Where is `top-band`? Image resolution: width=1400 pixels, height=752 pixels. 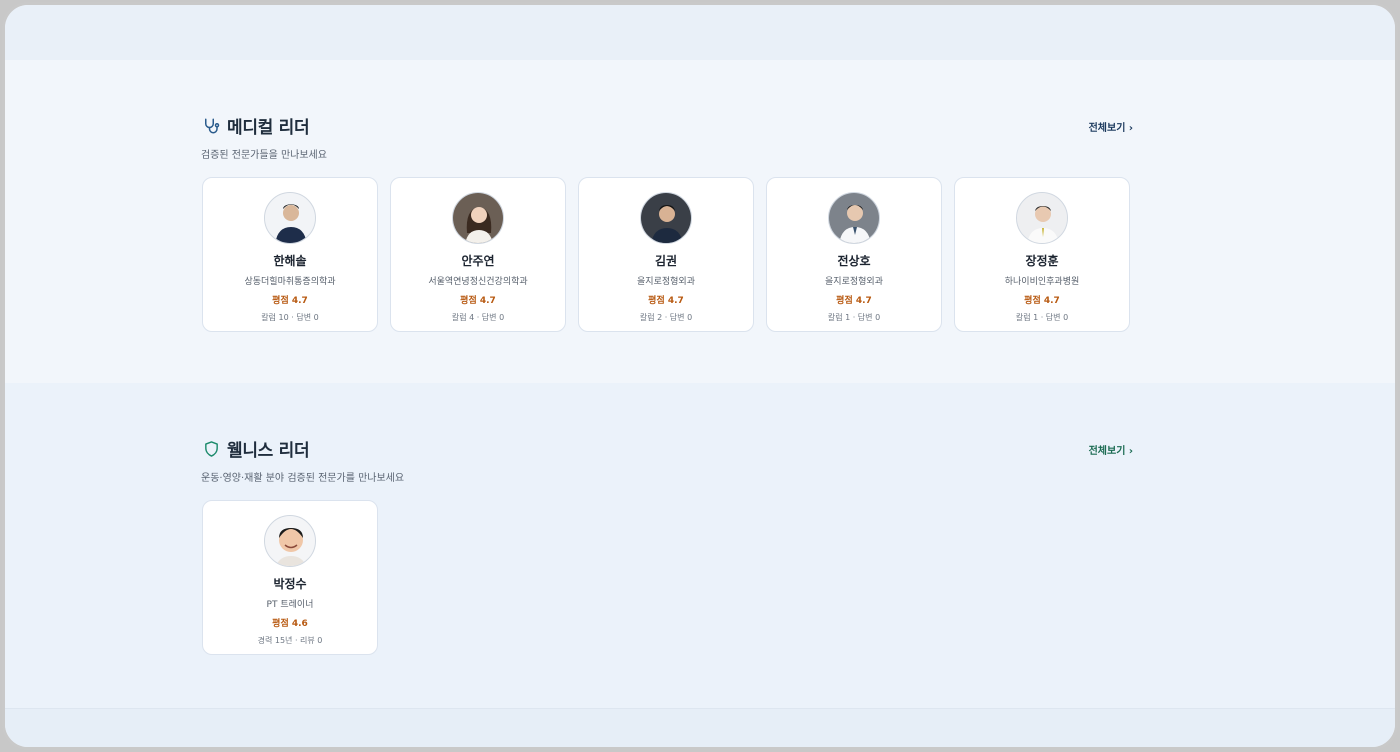
top-band is located at coordinates (700, 32).